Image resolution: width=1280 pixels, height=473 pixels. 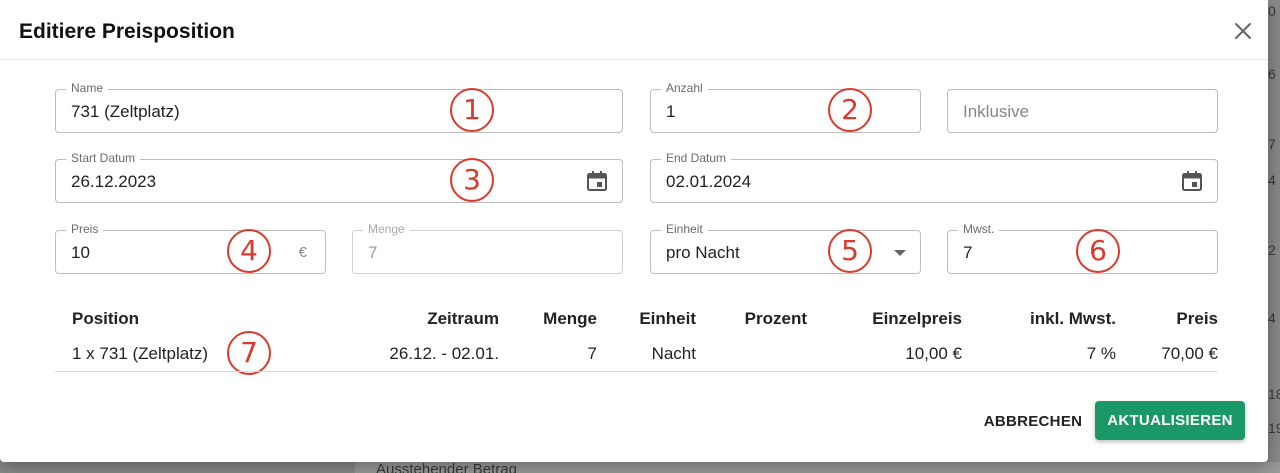 What do you see at coordinates (127, 31) in the screenshot?
I see `dialog-title: Editiere Preisposition` at bounding box center [127, 31].